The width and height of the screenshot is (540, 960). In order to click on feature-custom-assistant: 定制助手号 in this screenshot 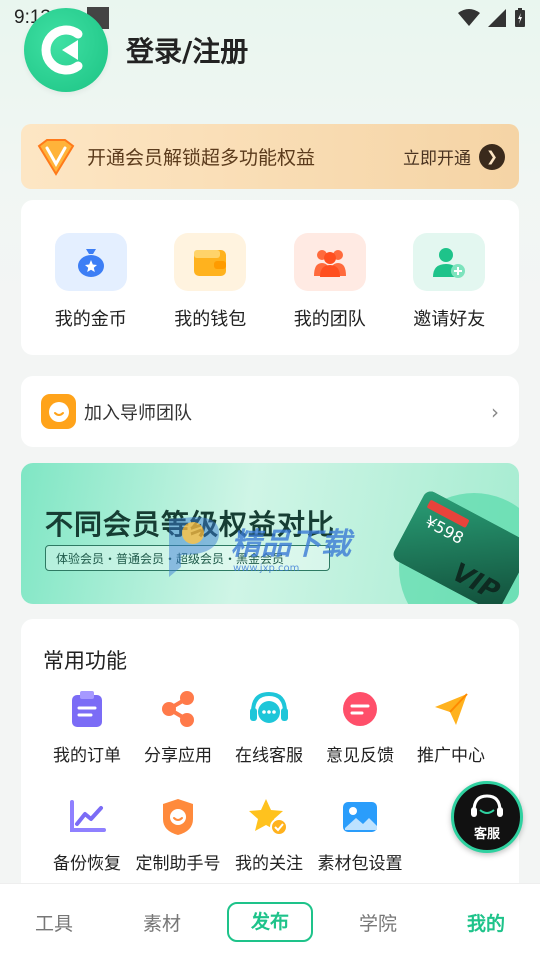, I will do `click(178, 835)`.